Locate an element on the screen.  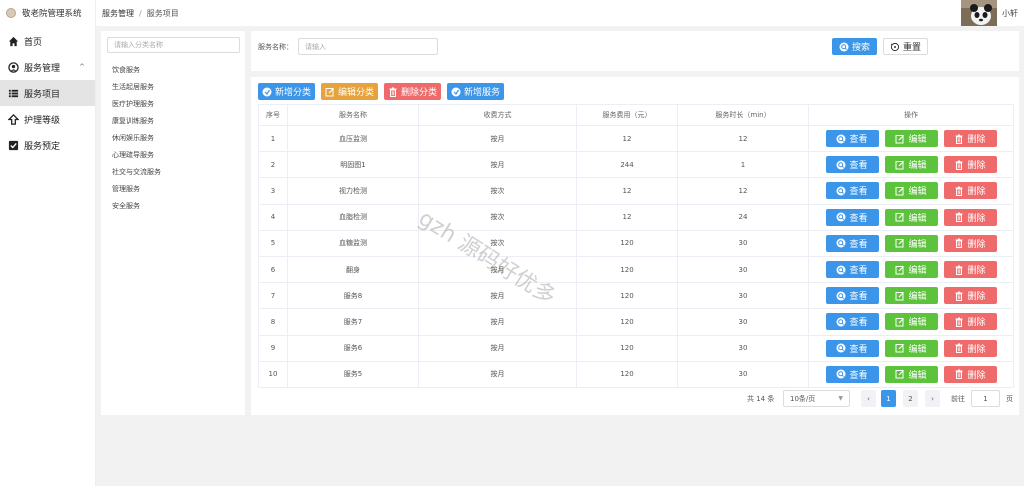
category-item: 休闲娱乐服务 is located at coordinates (136, 138).